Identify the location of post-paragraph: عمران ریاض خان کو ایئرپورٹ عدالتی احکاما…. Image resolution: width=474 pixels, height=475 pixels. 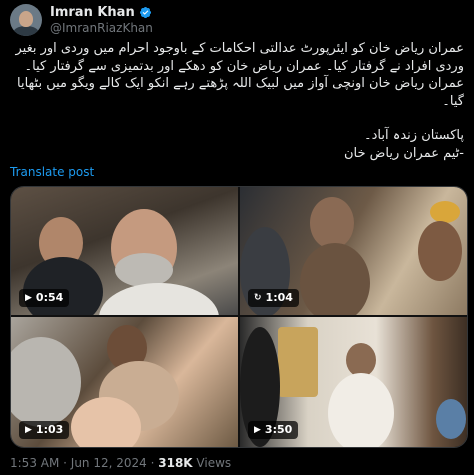
(239, 75).